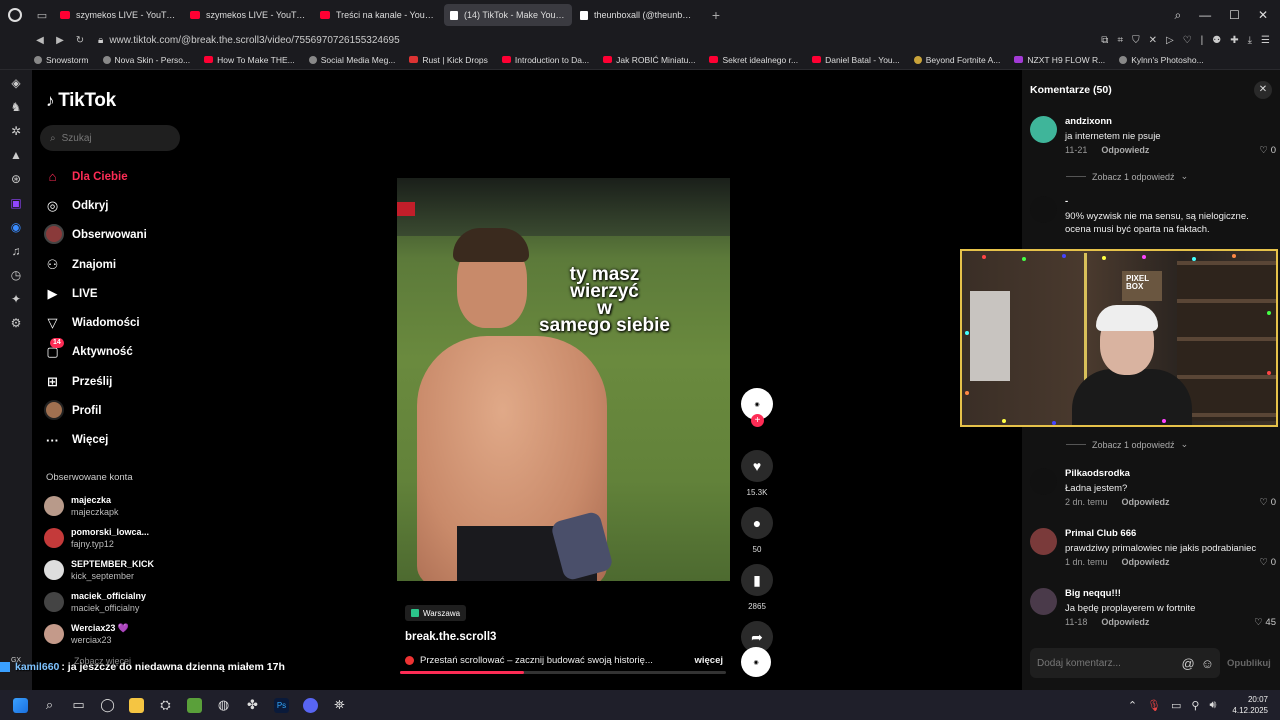 This screenshot has width=1280, height=720. What do you see at coordinates (1265, 40) in the screenshot?
I see `menu-icon: ☰` at bounding box center [1265, 40].